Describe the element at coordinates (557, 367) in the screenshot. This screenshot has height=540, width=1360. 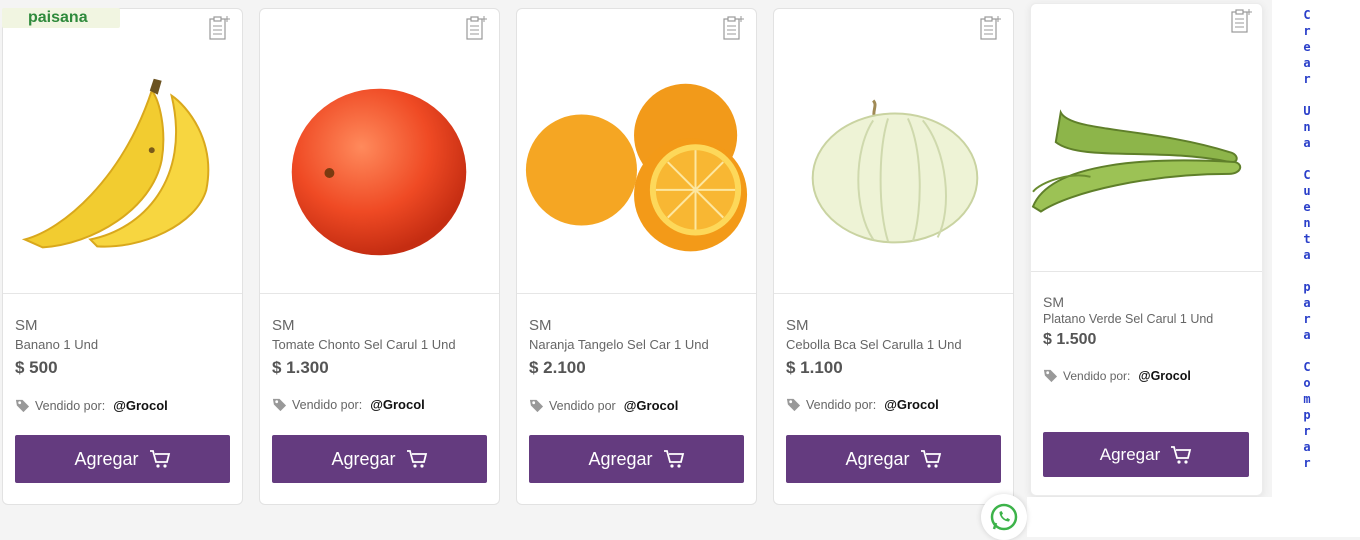
I see `product-price: $ 2.100` at that location.